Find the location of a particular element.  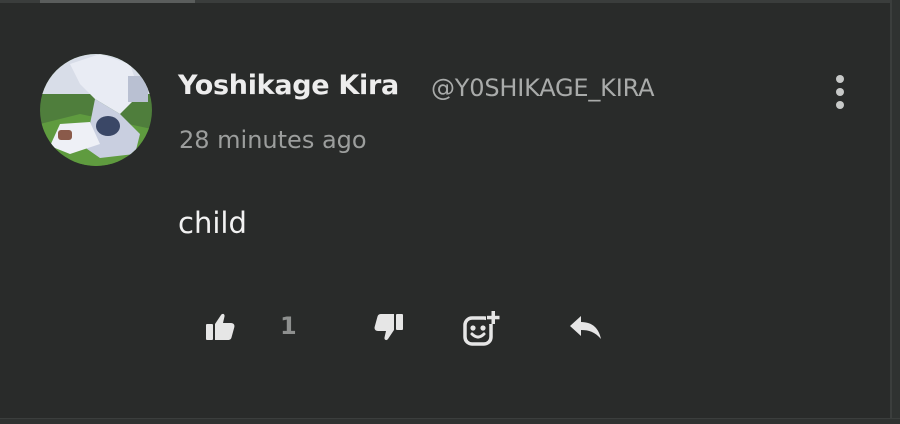

thumbs-up-icon is located at coordinates (220, 326).